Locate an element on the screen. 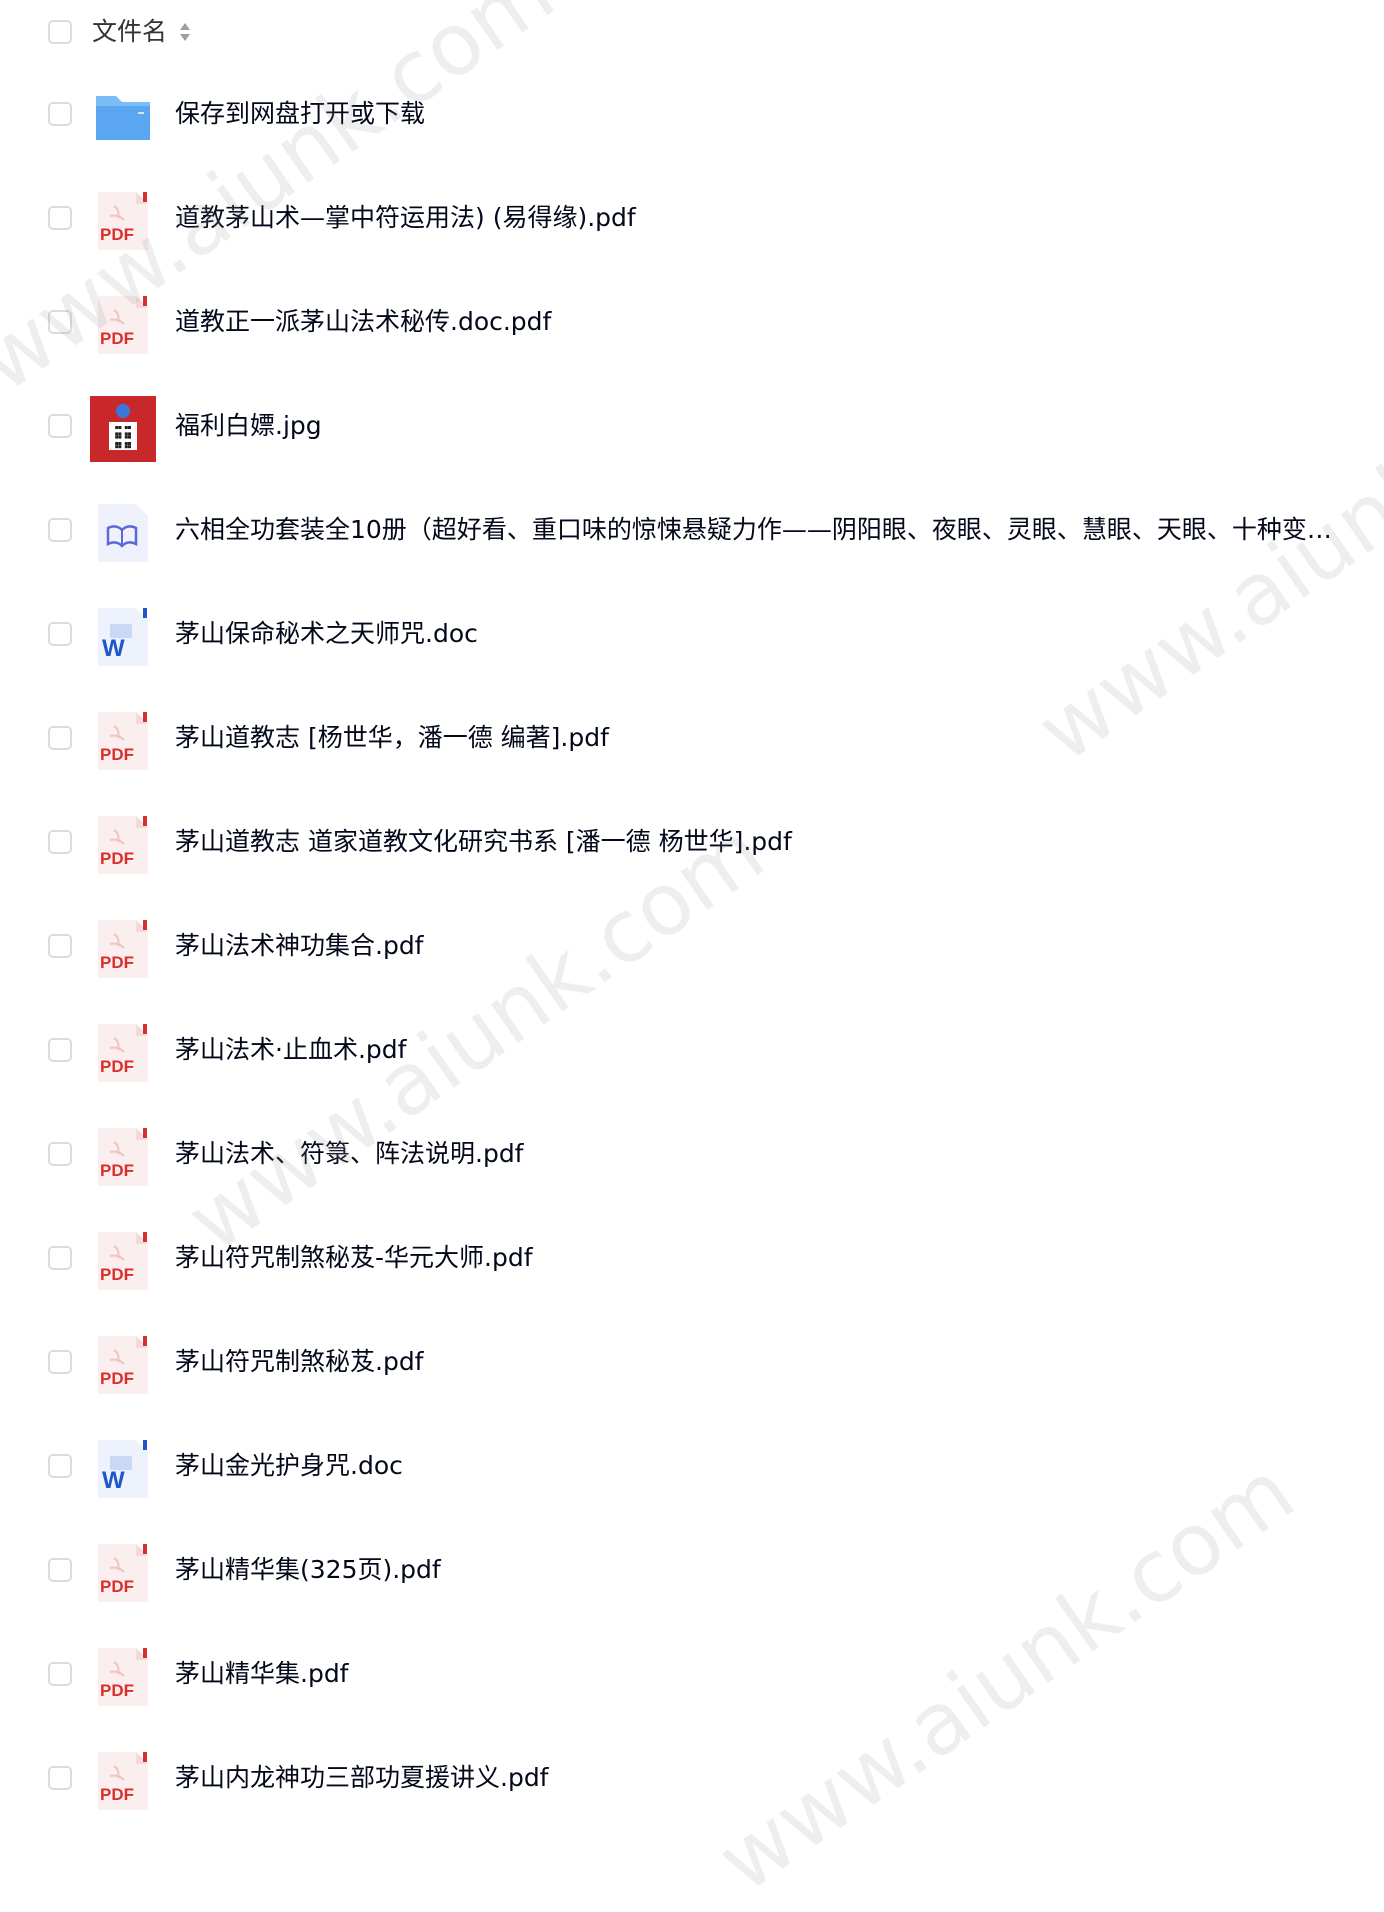 This screenshot has height=1912, width=1384. file-row: PDF 茅山内龙神功三部功夏援讲义.pdf is located at coordinates (692, 1778).